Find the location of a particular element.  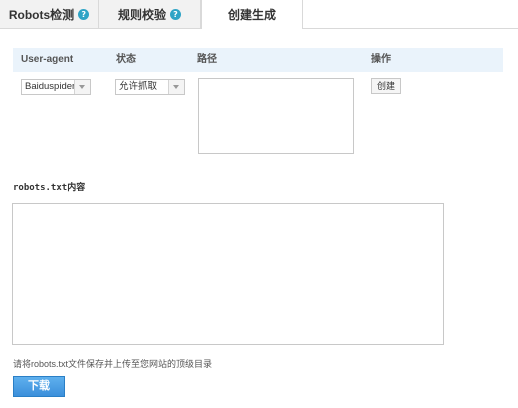

tab-rule-check-label: 规则校验 is located at coordinates (141, 14).